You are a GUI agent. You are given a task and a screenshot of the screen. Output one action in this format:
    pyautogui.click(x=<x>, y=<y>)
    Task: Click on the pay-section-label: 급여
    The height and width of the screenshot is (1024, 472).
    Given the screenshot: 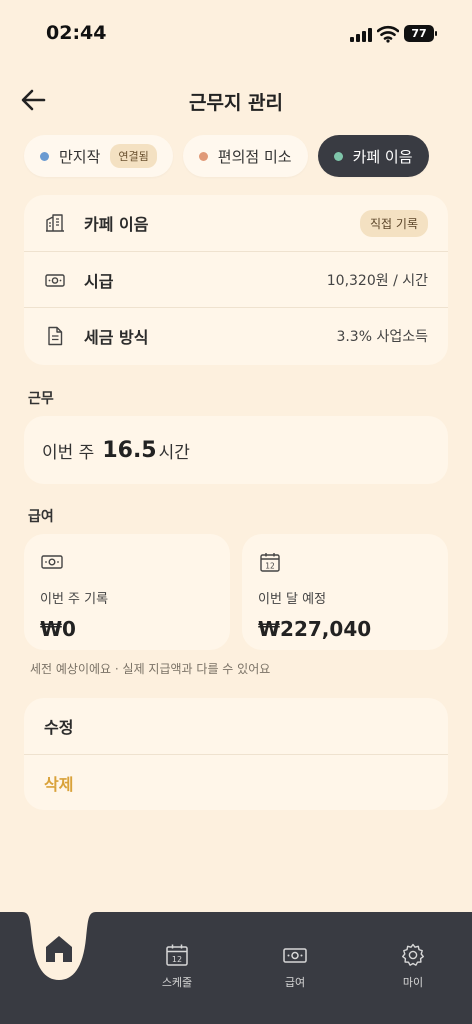 What is the action you would take?
    pyautogui.click(x=41, y=517)
    